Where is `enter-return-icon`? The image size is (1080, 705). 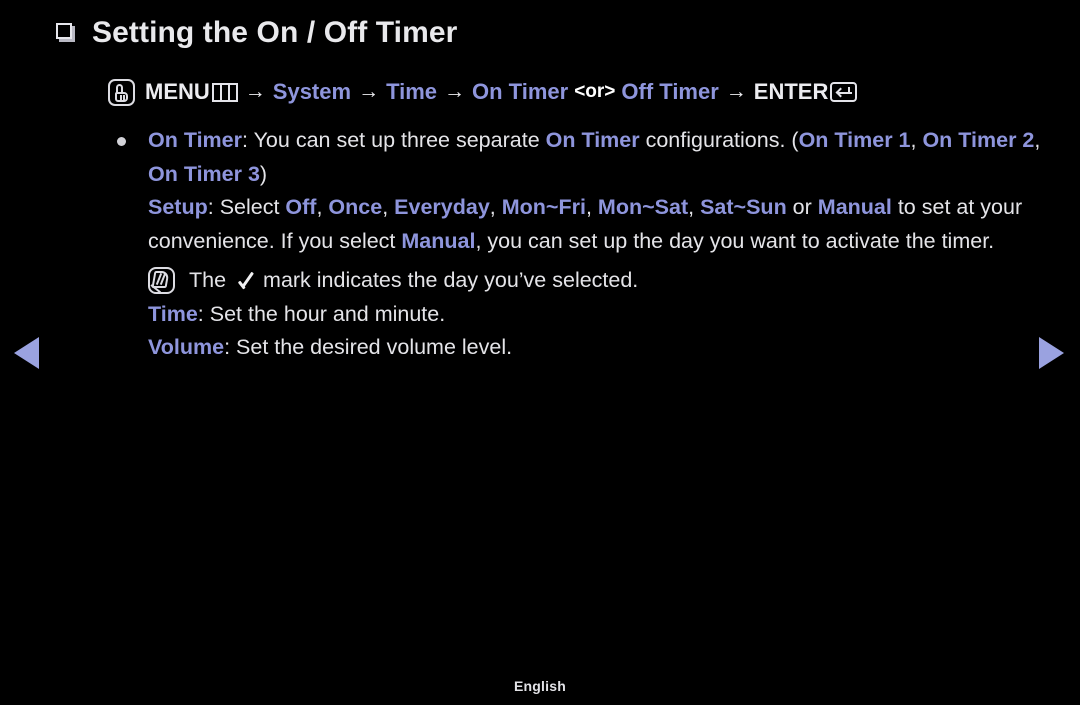 enter-return-icon is located at coordinates (844, 92).